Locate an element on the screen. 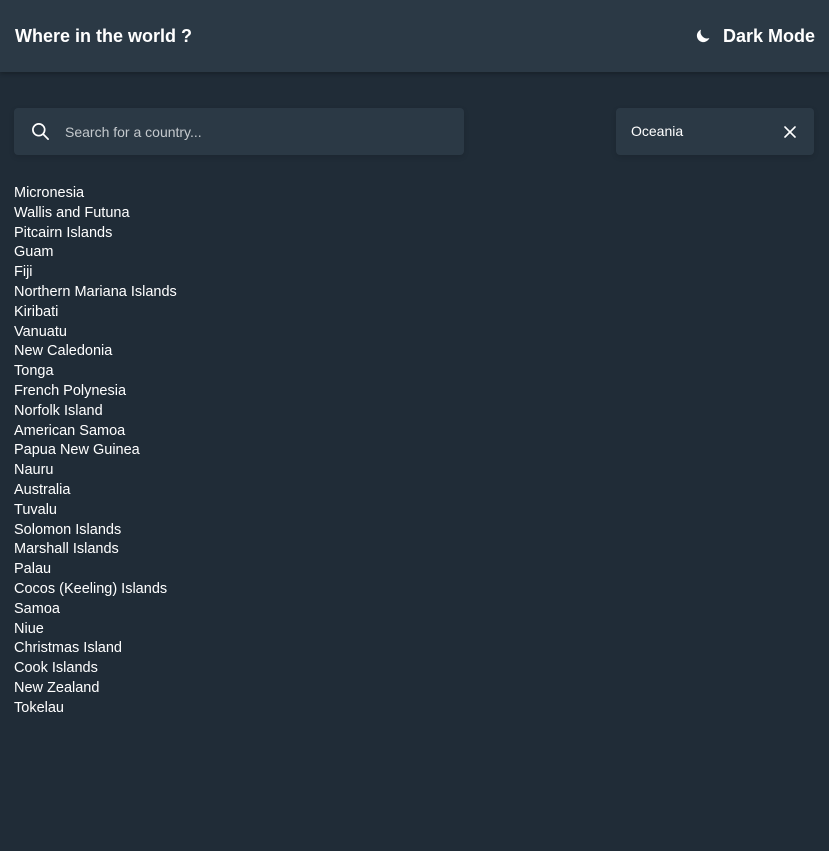 Image resolution: width=829 pixels, height=851 pixels. country-item: American Samoa is located at coordinates (95, 432).